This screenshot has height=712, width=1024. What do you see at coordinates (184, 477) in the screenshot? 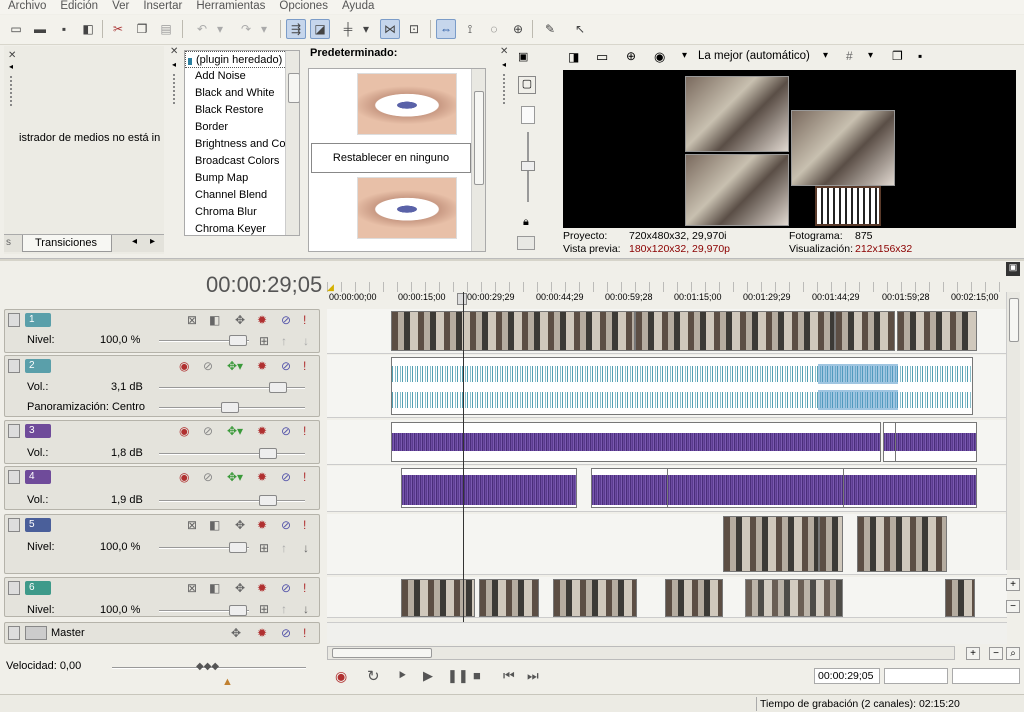
I see `record-arm-icon: ◉` at bounding box center [184, 477].